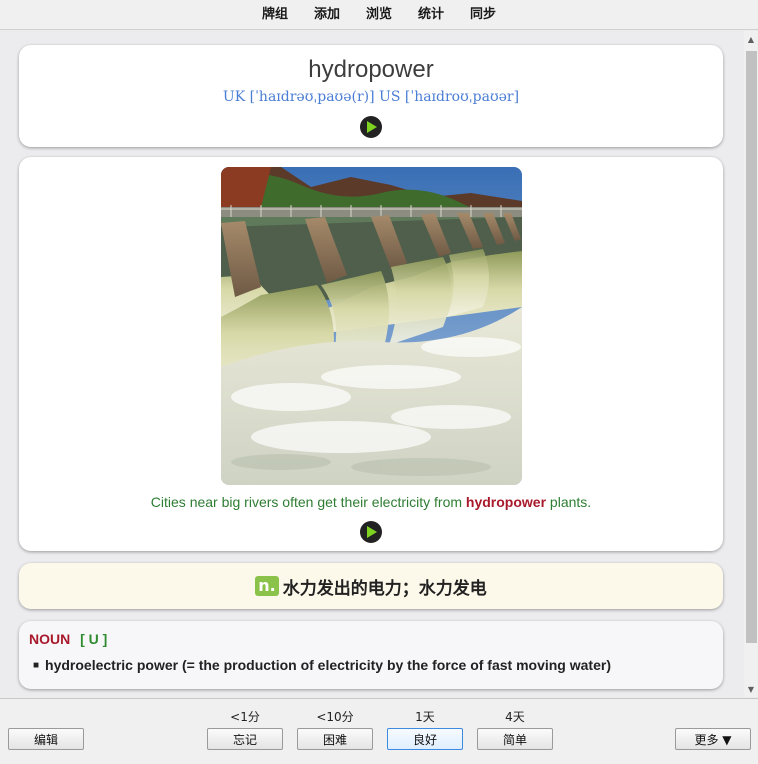  What do you see at coordinates (379, 731) in the screenshot?
I see `answer-bar: 编辑 <1分 <10分 1天 4天 忘记 困难 良好 简单 更多 ▼` at bounding box center [379, 731].